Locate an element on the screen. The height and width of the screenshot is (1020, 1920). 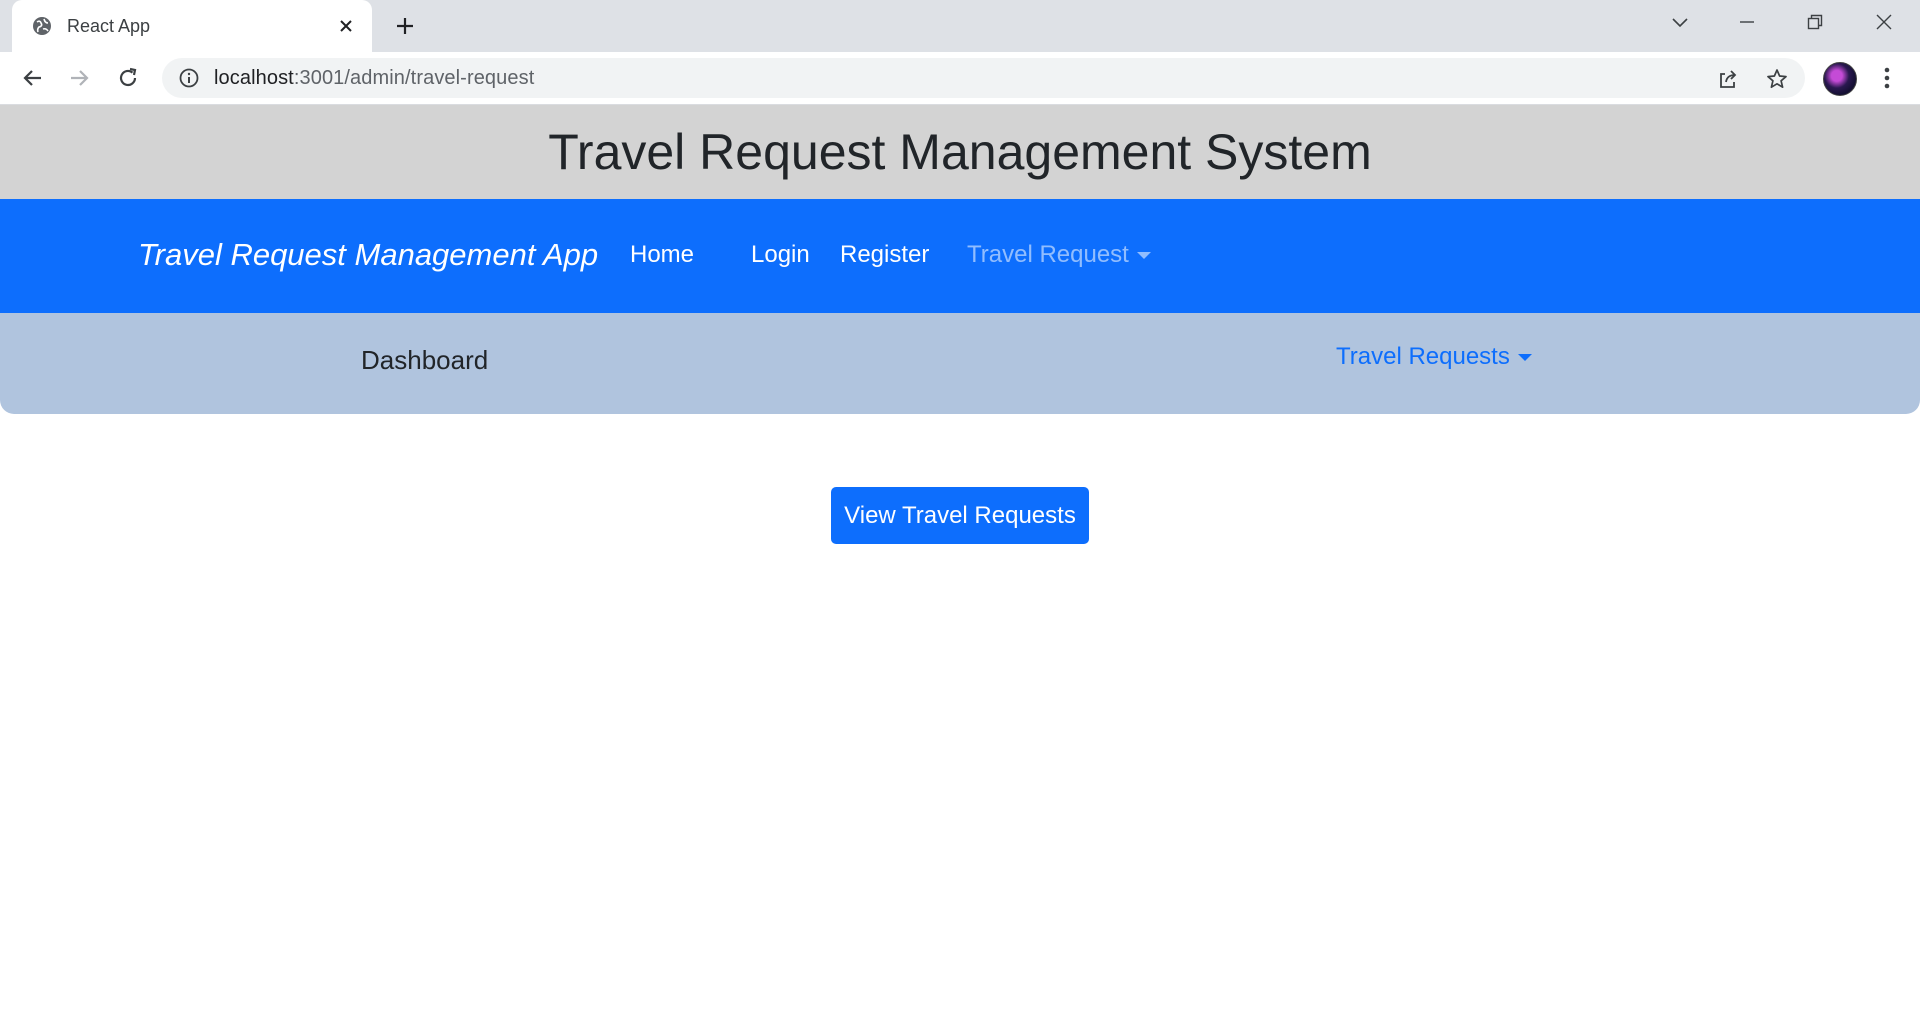
close-icon is located at coordinates (346, 26).